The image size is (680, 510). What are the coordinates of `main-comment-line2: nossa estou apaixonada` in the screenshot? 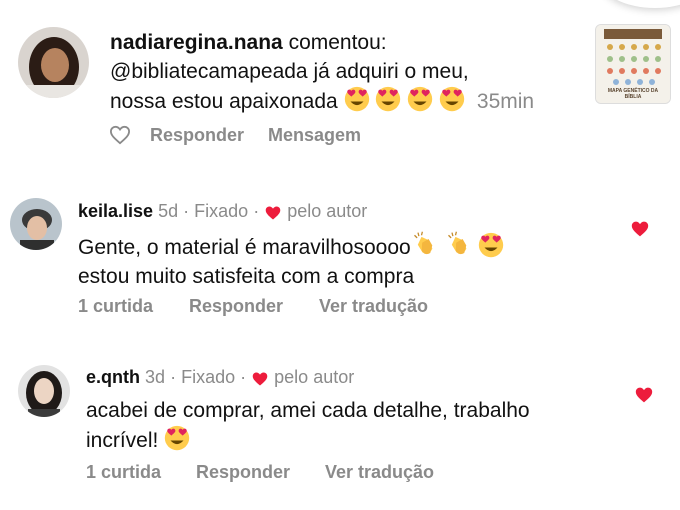 It's located at (224, 101).